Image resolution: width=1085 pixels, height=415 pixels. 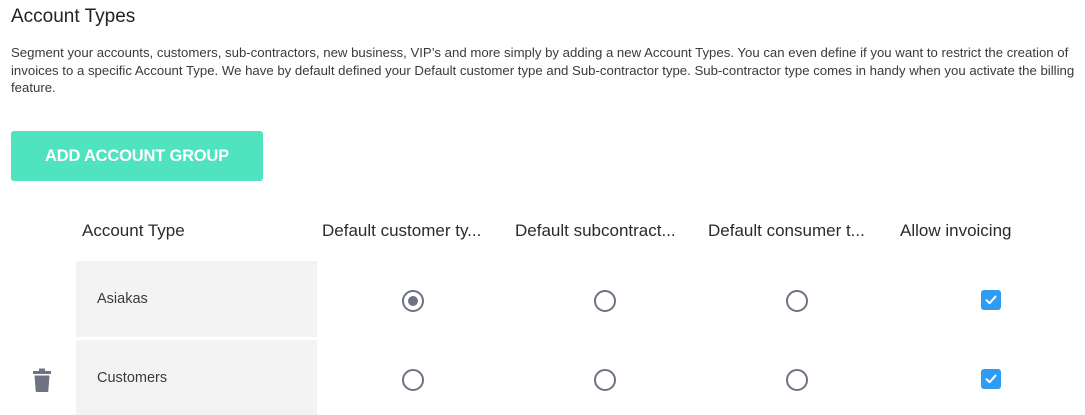 What do you see at coordinates (196, 377) in the screenshot?
I see `account-type-cell: Customers` at bounding box center [196, 377].